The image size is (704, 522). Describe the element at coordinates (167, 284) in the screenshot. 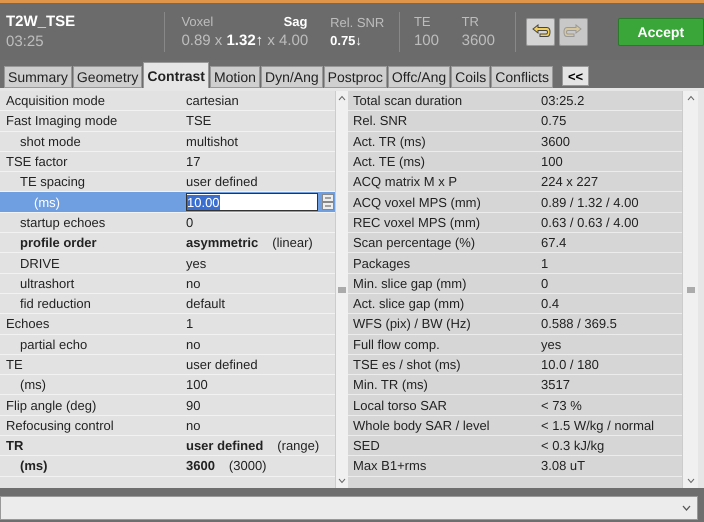

I see `parameter-row: ultrashort no` at that location.